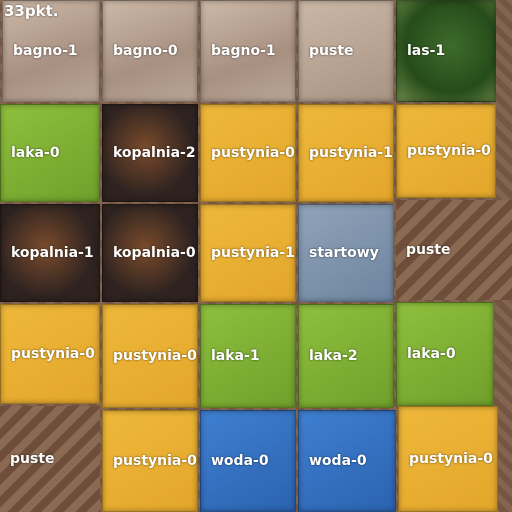 Image resolution: width=512 pixels, height=512 pixels. I want to click on tile-label: kopalnia-2, so click(154, 153).